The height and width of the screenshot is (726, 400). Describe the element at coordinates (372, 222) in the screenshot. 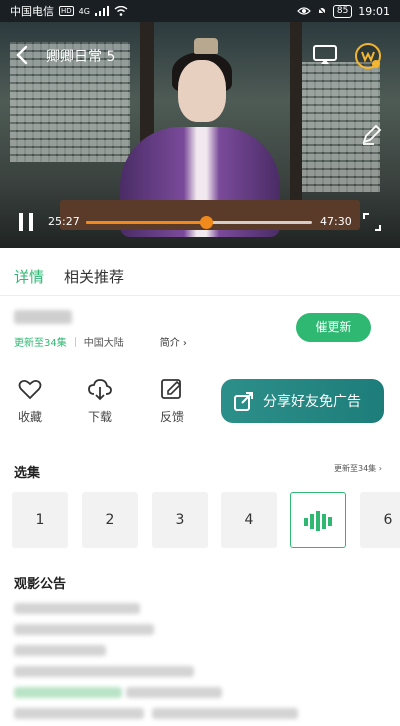

I see `fullscreen-icon` at that location.